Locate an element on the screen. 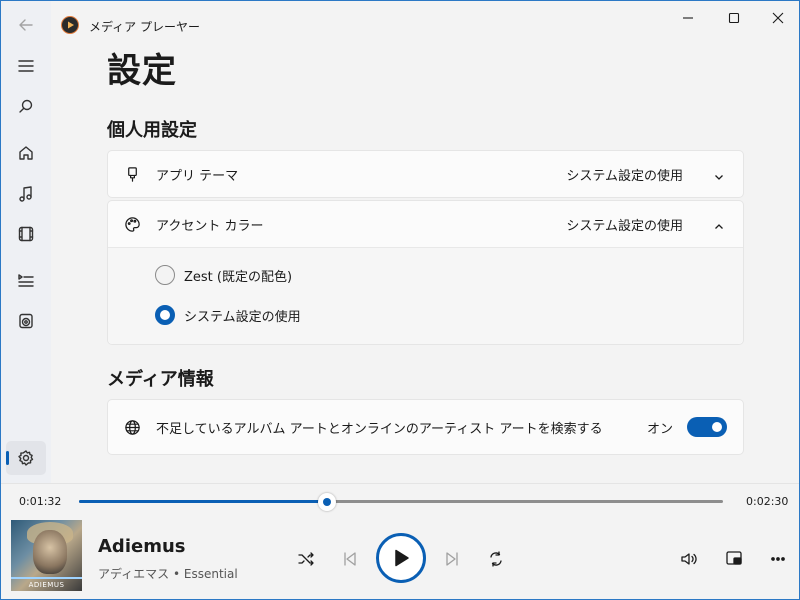  seek-bar is located at coordinates (401, 502).